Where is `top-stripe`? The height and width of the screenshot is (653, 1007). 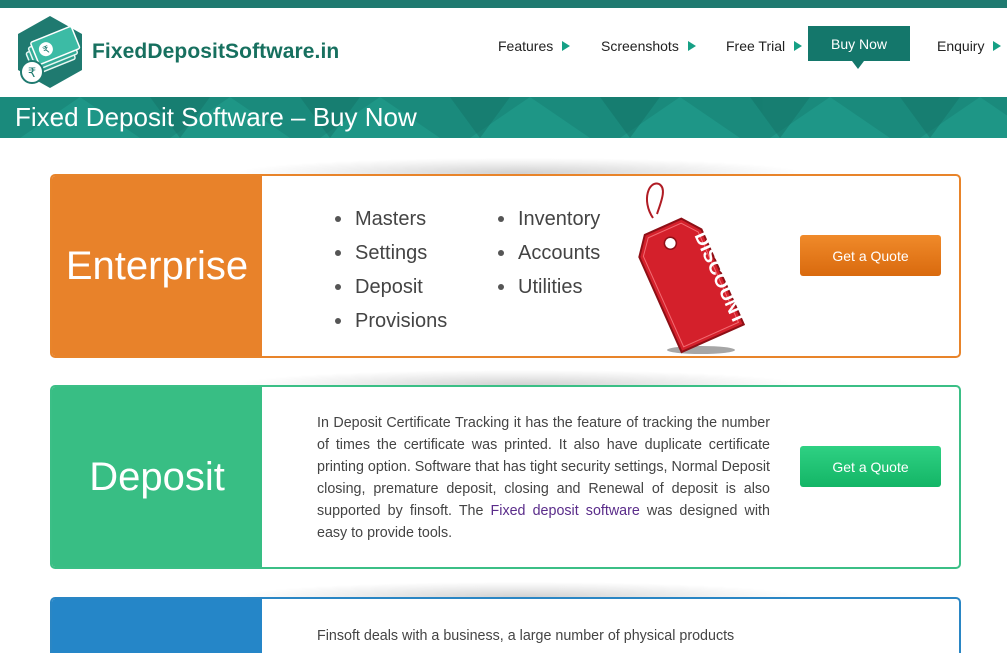 top-stripe is located at coordinates (503, 4).